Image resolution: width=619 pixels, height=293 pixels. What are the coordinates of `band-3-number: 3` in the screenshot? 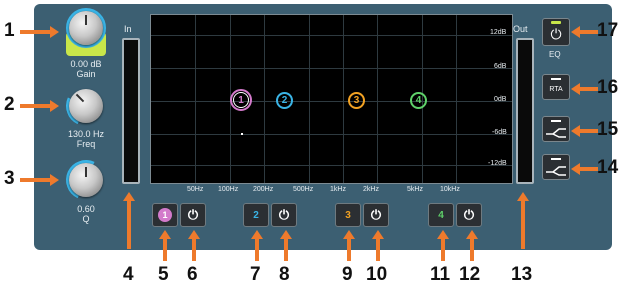 It's located at (348, 215).